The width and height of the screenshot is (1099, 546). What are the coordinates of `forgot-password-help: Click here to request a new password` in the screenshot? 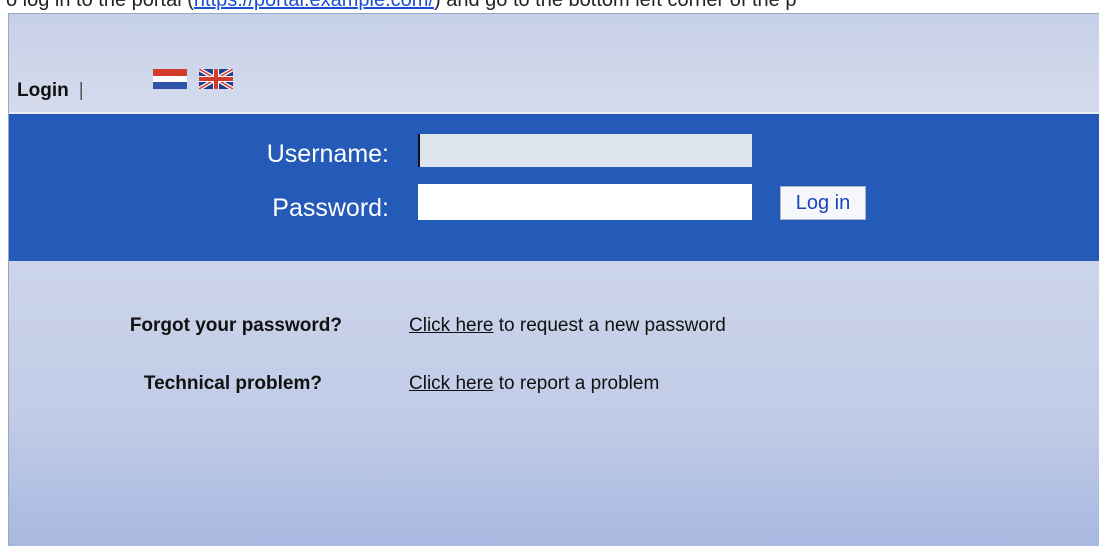 It's located at (567, 326).